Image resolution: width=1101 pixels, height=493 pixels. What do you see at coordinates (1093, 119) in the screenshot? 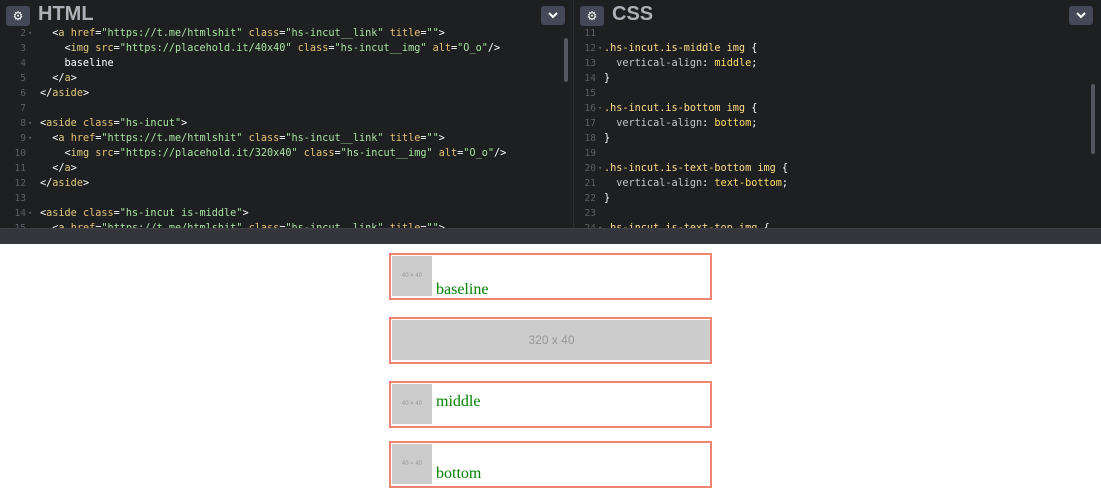
I see `css-editor-scrollbar` at bounding box center [1093, 119].